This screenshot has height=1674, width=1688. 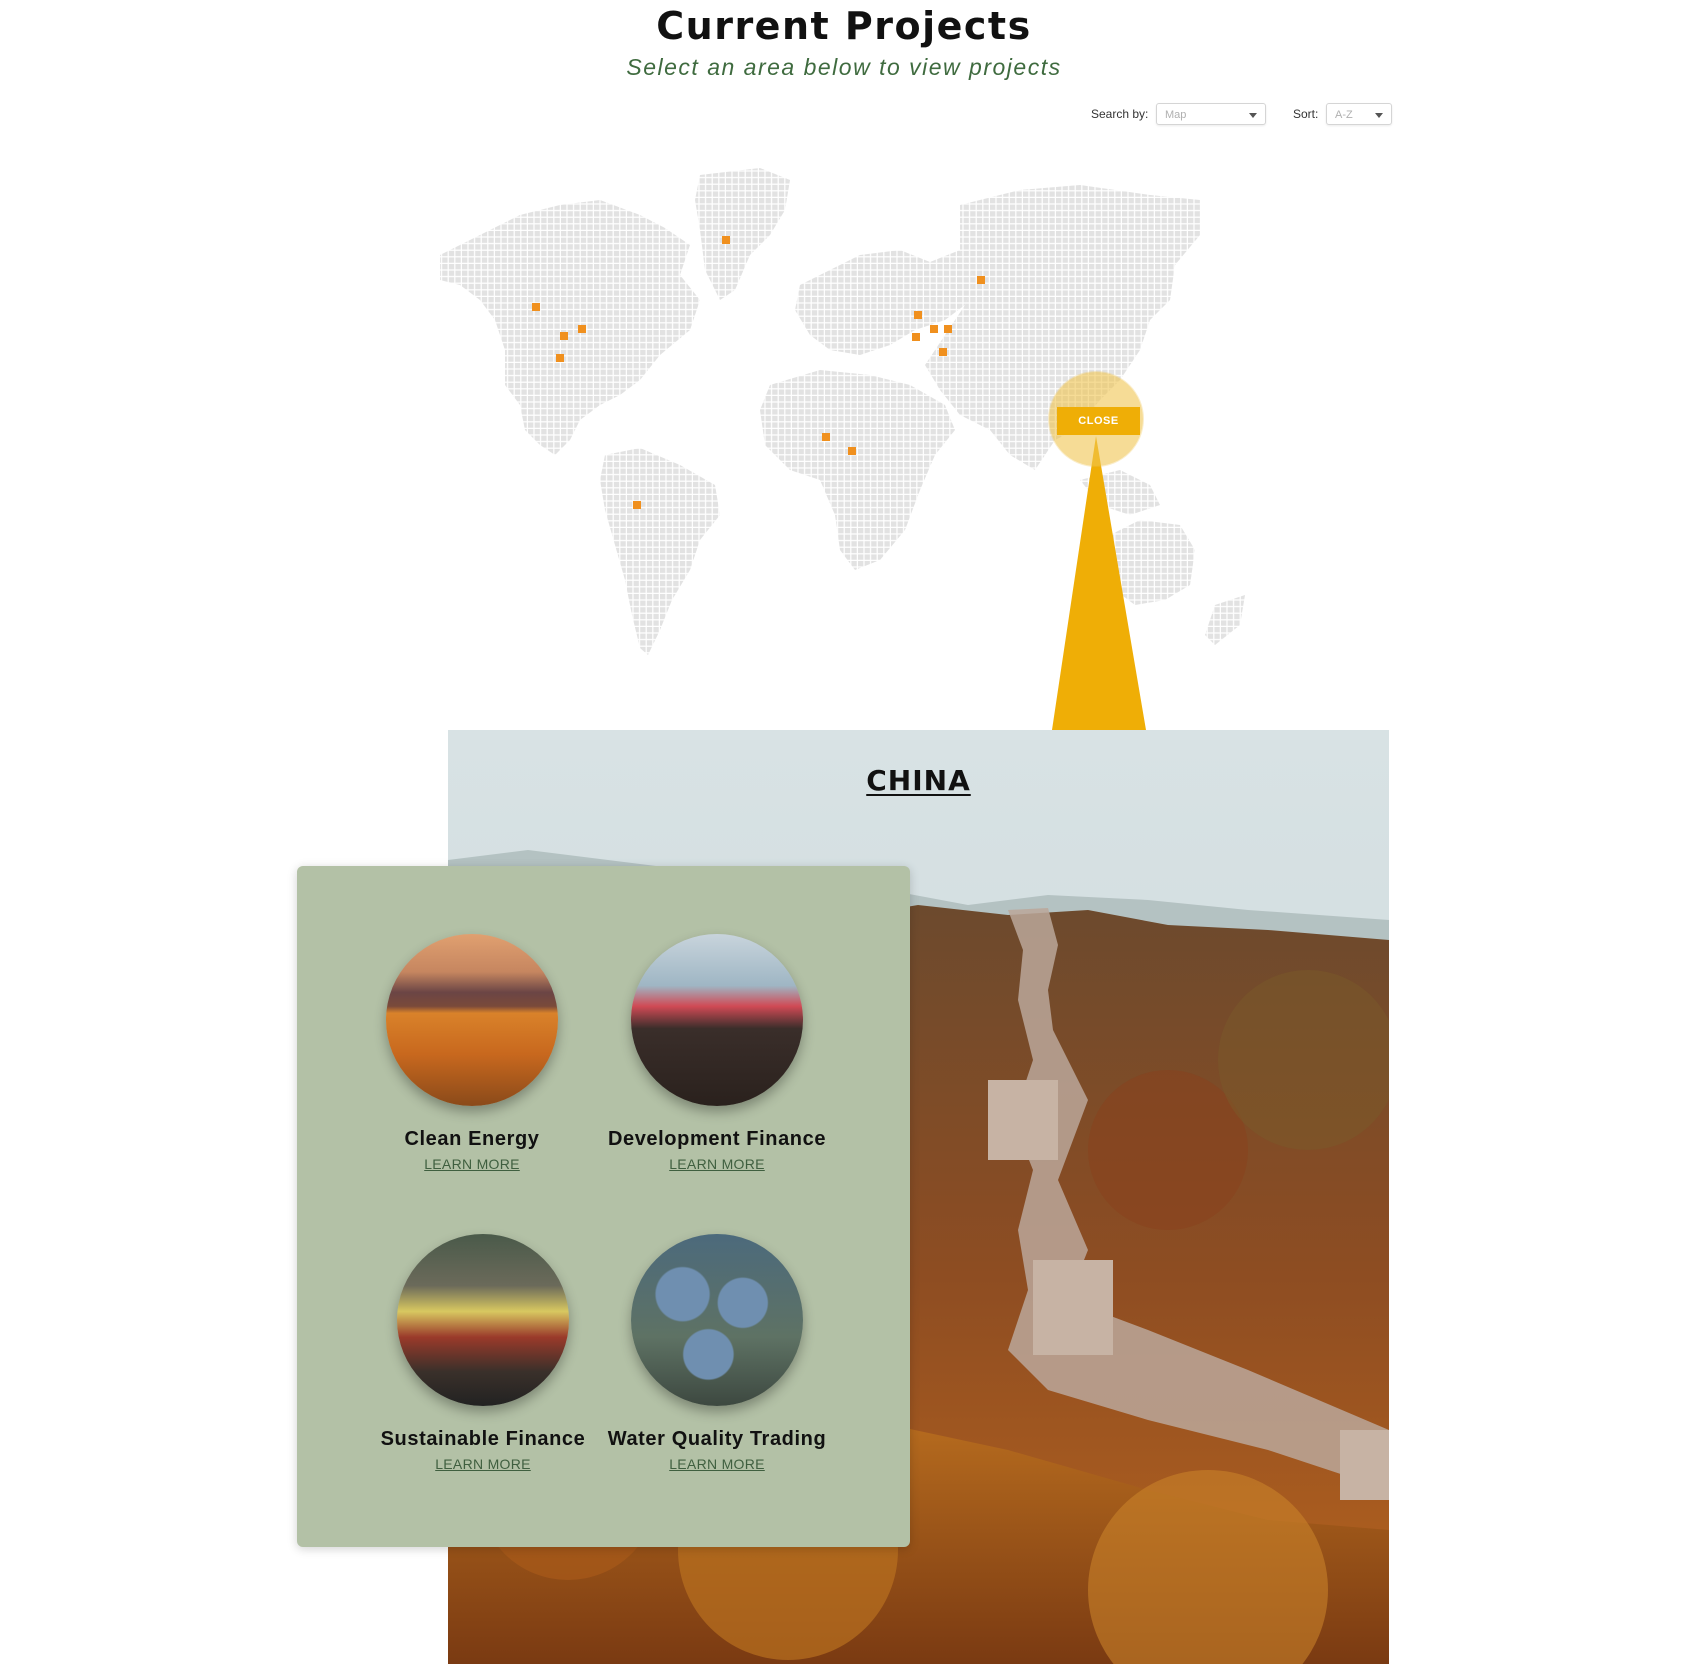 What do you see at coordinates (483, 1439) in the screenshot?
I see `project-name: Sustainable Finance` at bounding box center [483, 1439].